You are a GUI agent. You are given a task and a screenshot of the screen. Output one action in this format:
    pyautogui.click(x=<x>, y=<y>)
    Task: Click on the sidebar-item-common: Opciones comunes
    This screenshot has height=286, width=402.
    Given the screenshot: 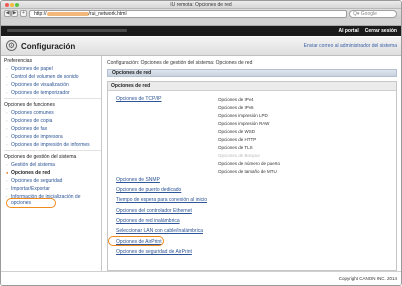 What is the action you would take?
    pyautogui.click(x=51, y=113)
    